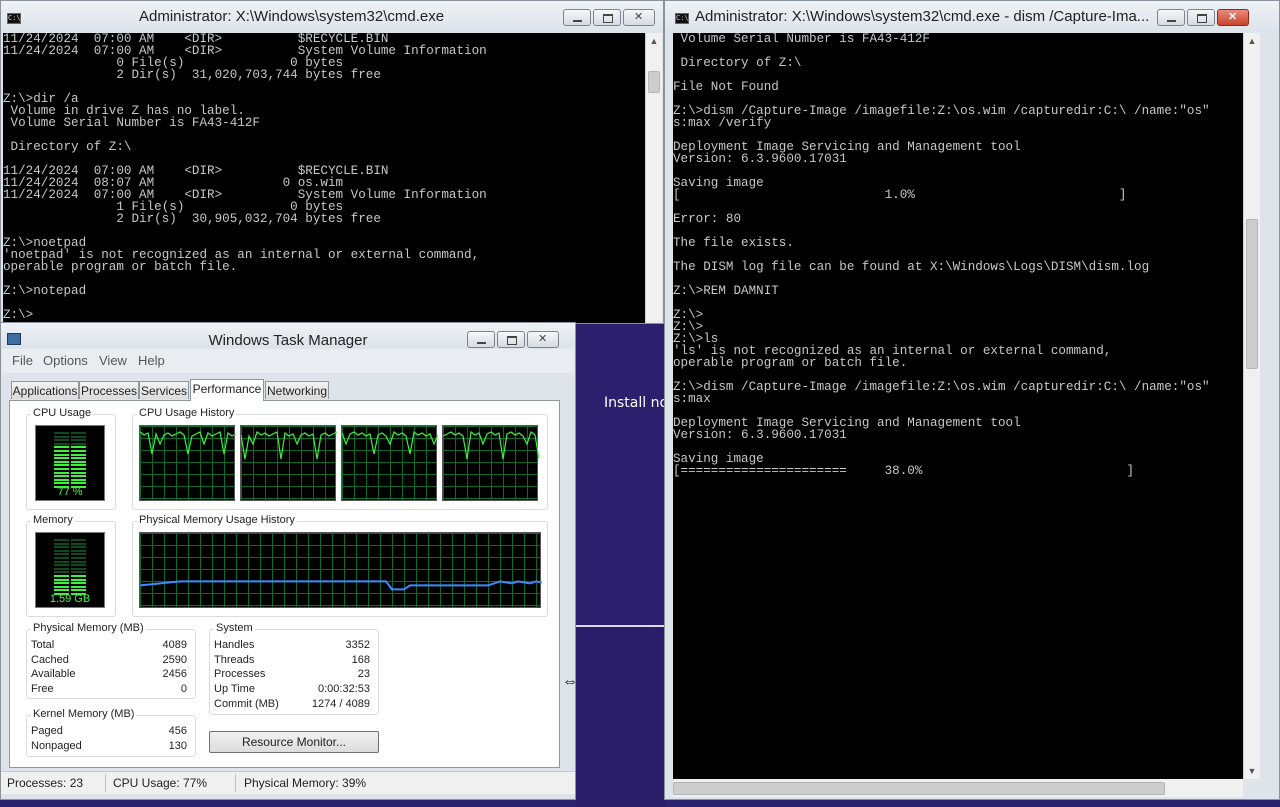 This screenshot has height=807, width=1280. What do you see at coordinates (294, 646) in the screenshot?
I see `stat-row: Handles 3352` at bounding box center [294, 646].